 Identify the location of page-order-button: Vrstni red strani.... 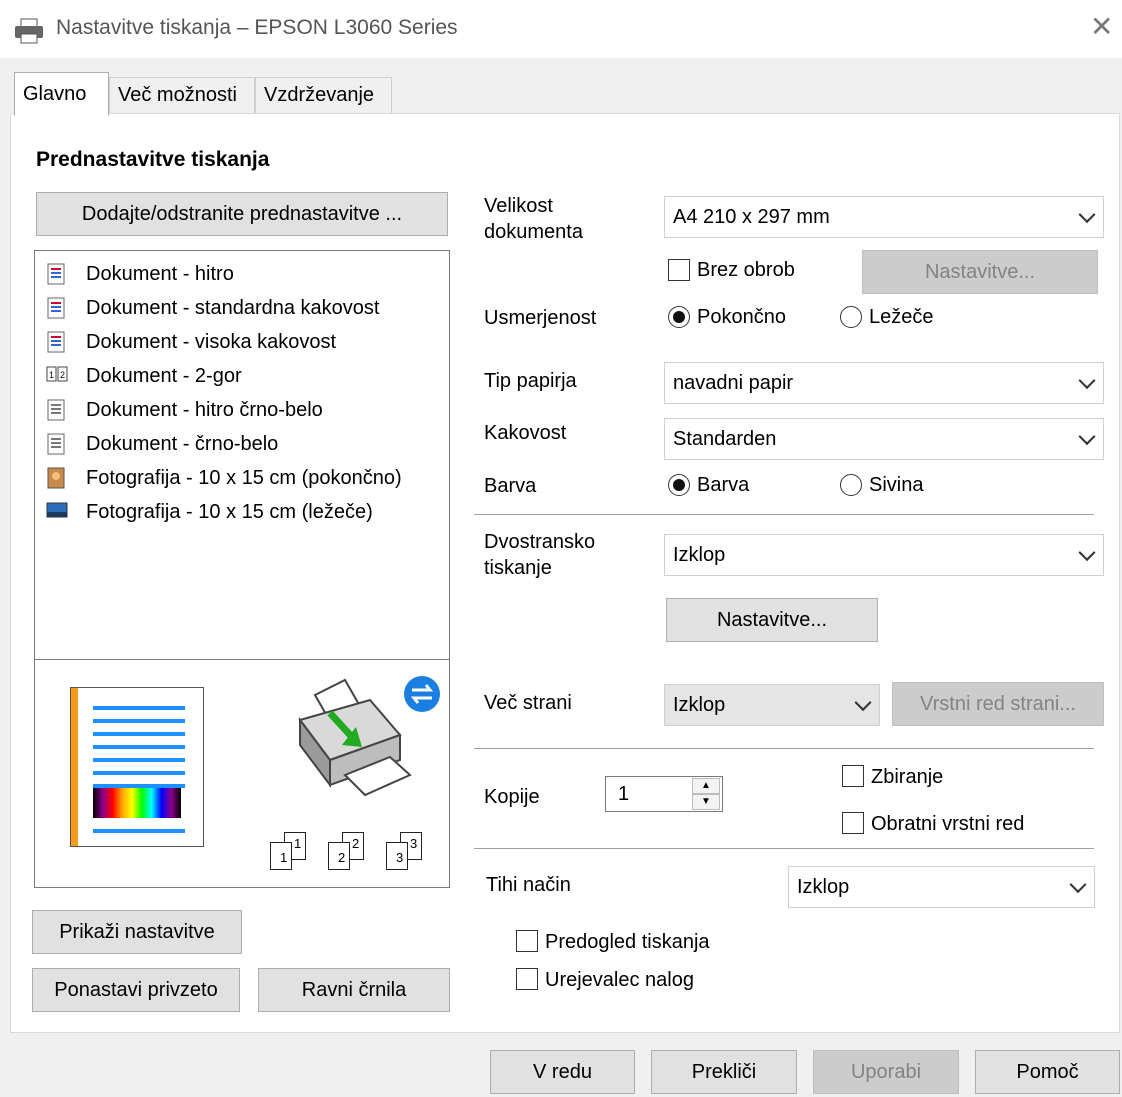
(998, 704).